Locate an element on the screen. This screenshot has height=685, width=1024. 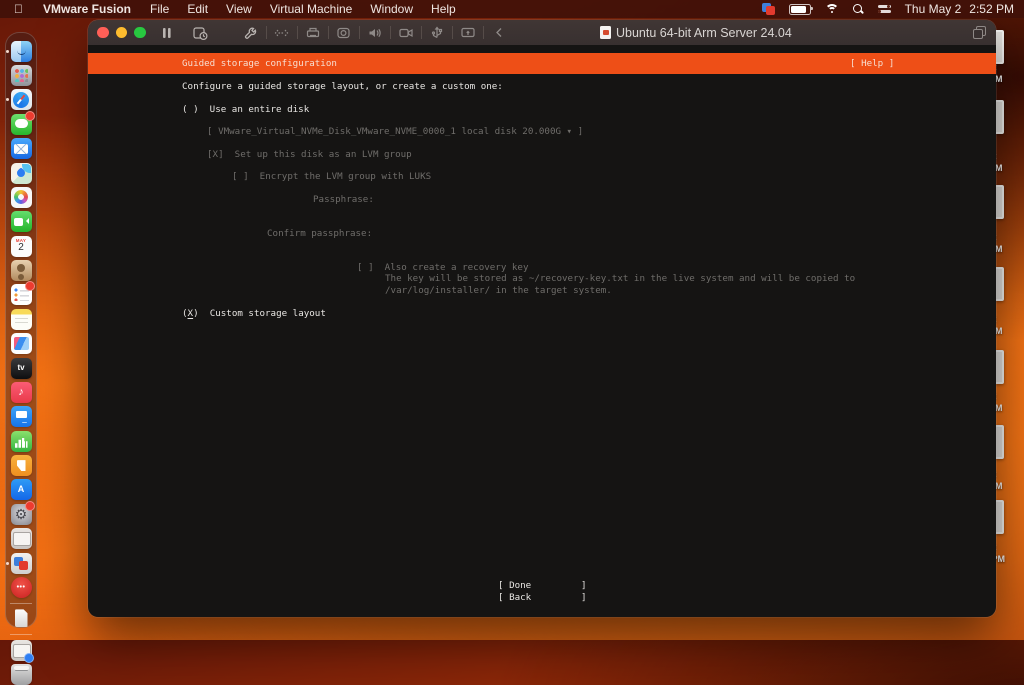
mail-icon is located at coordinates (21, 149).